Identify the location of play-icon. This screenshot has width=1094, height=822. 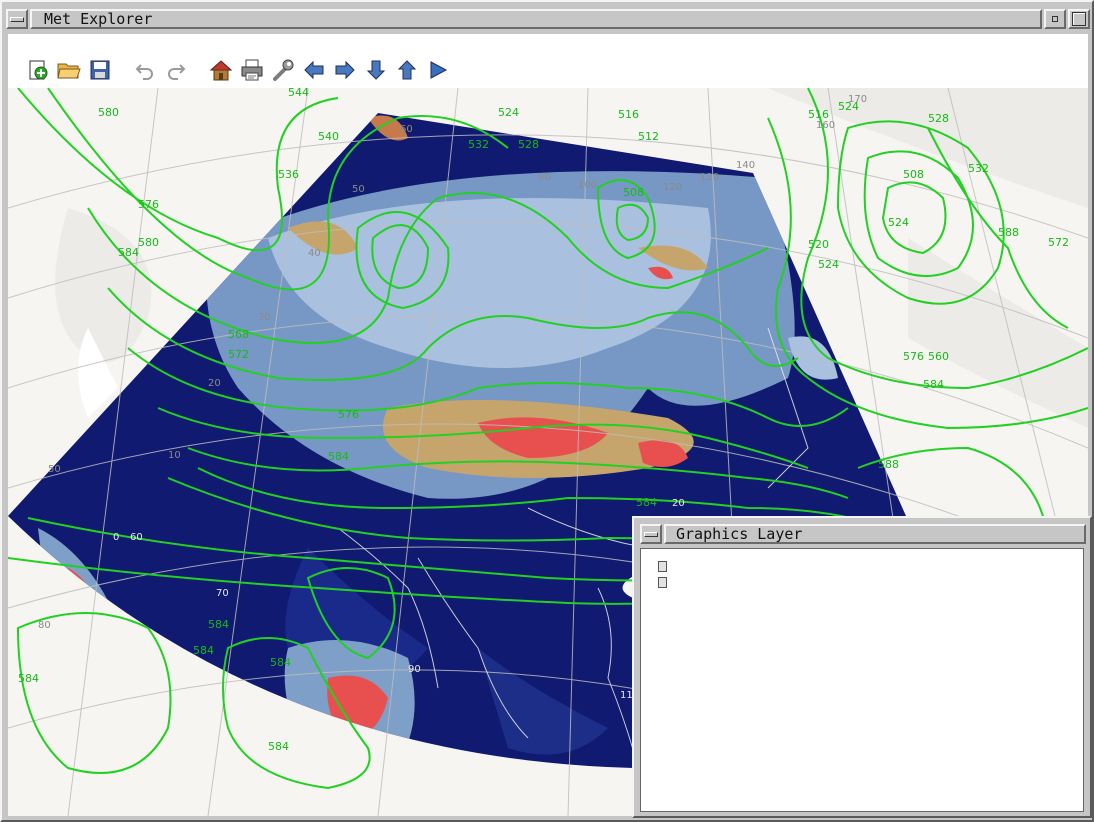
(439, 70).